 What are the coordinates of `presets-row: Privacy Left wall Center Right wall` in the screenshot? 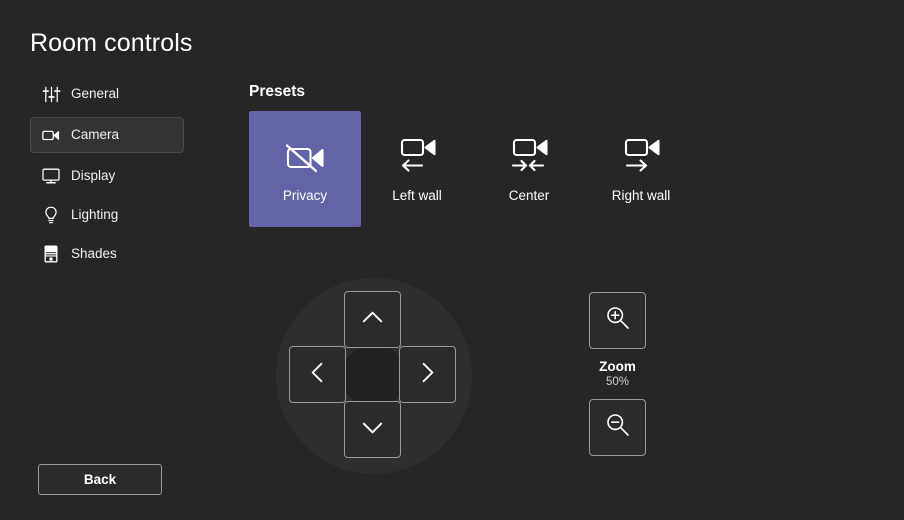 It's located at (473, 169).